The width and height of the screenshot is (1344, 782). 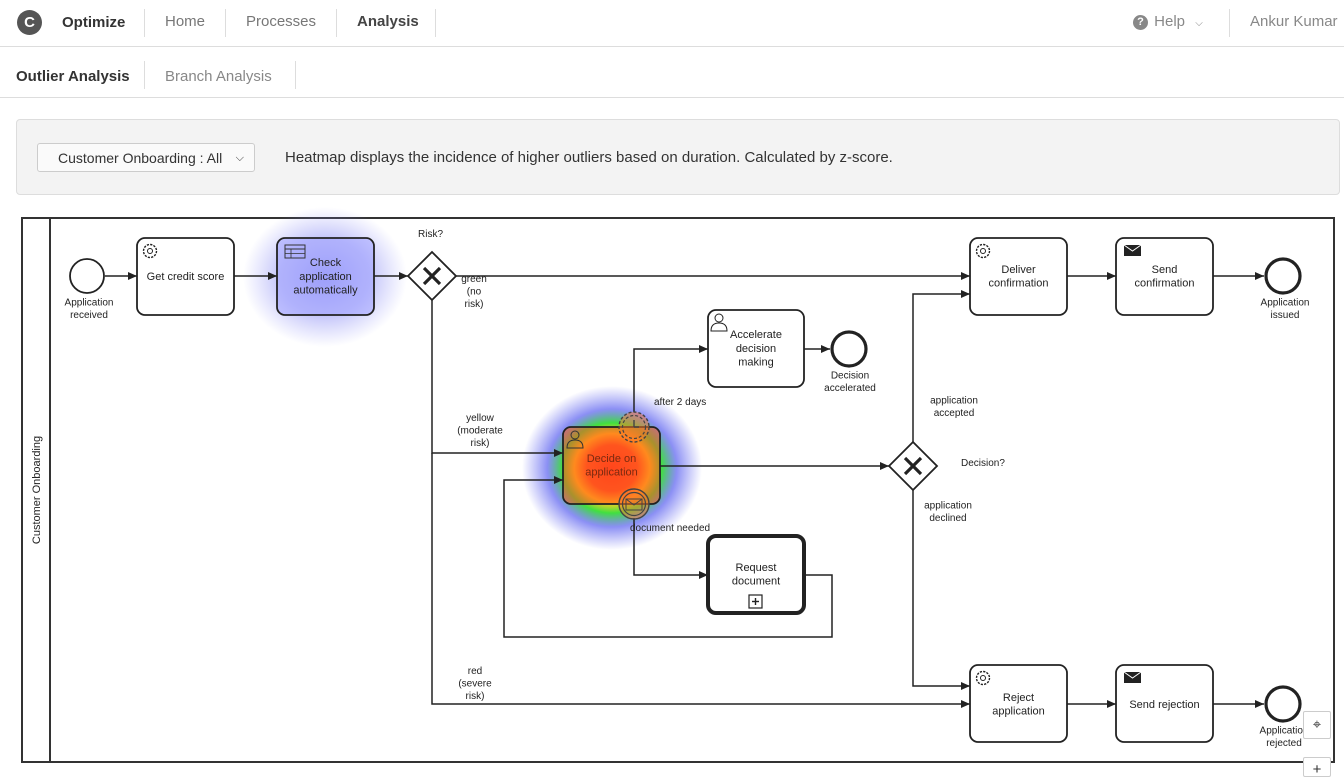 What do you see at coordinates (140, 158) in the screenshot?
I see `process-select-value: Customer Onboarding : All` at bounding box center [140, 158].